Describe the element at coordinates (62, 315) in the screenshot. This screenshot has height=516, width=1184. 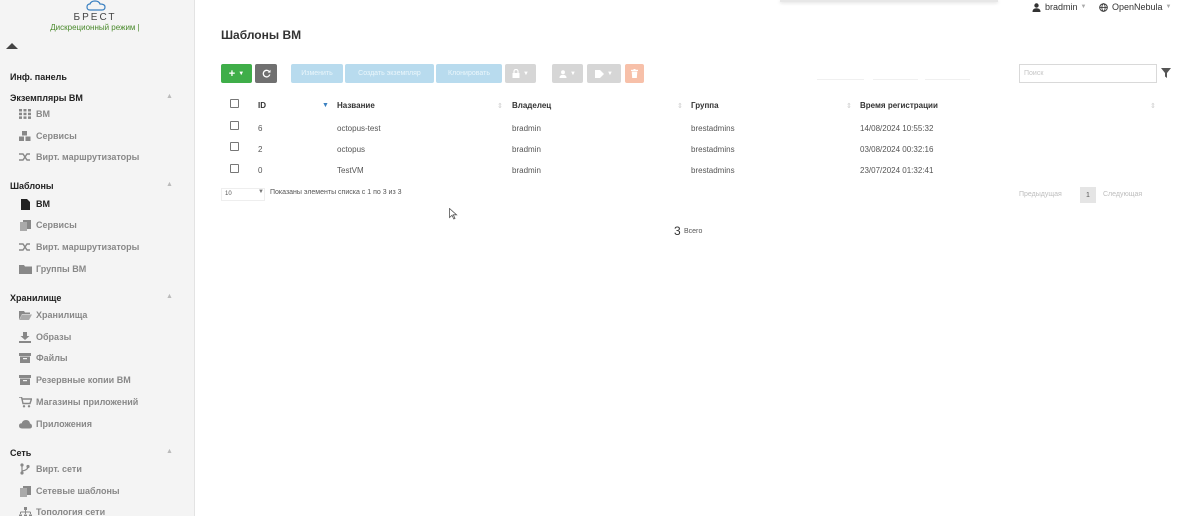
I see `sidebar-item-label: Хранилища` at that location.